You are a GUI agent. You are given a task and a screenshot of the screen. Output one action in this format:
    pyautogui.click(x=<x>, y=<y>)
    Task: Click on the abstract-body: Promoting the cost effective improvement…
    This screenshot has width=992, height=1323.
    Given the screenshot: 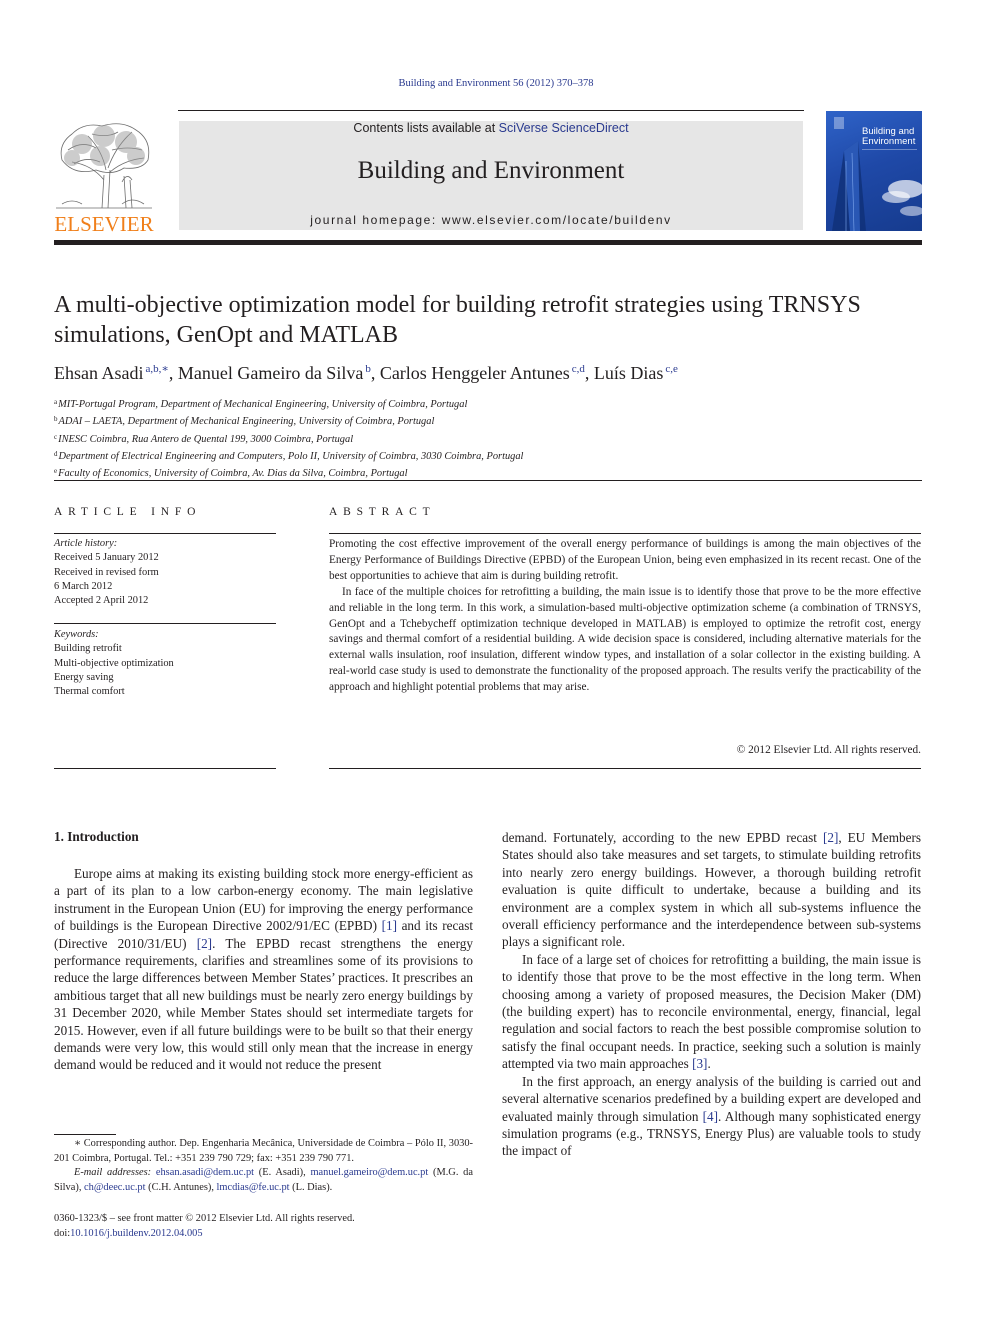 What is the action you would take?
    pyautogui.click(x=625, y=616)
    